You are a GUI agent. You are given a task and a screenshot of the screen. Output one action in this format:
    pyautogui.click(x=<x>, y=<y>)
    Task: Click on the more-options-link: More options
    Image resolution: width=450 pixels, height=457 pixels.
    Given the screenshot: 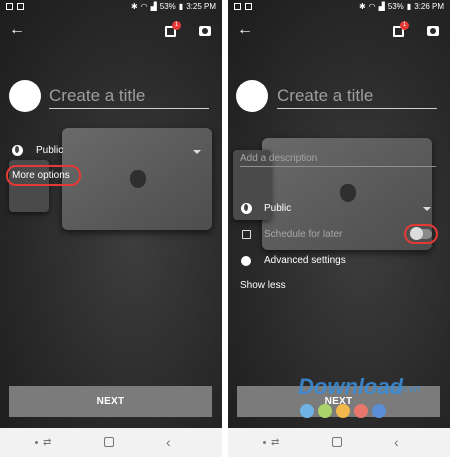 What is the action you would take?
    pyautogui.click(x=41, y=175)
    